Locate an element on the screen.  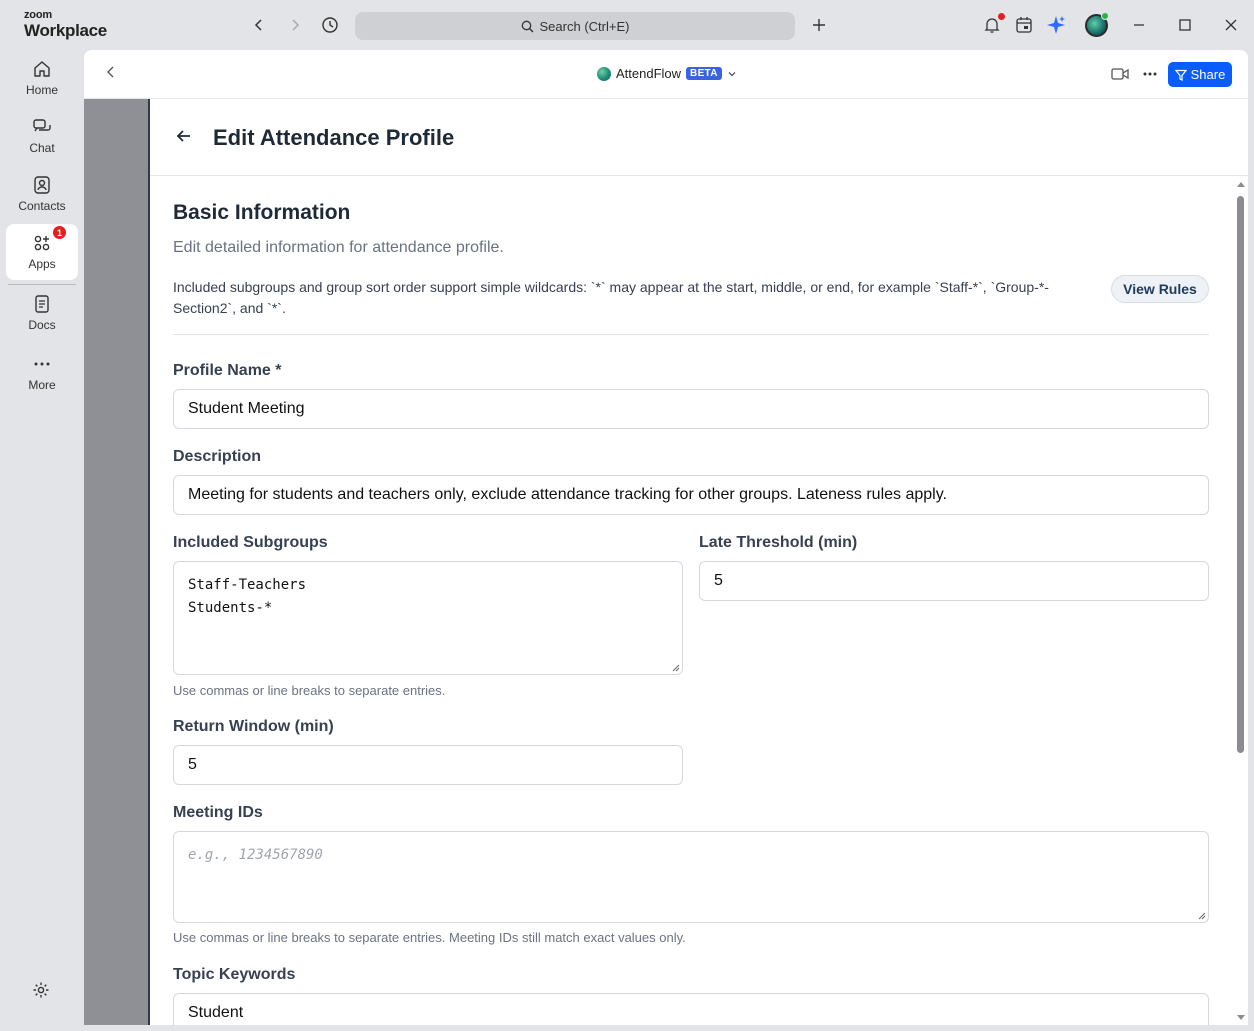
zoom-workplace-logo: zoom Workplace is located at coordinates (65, 24).